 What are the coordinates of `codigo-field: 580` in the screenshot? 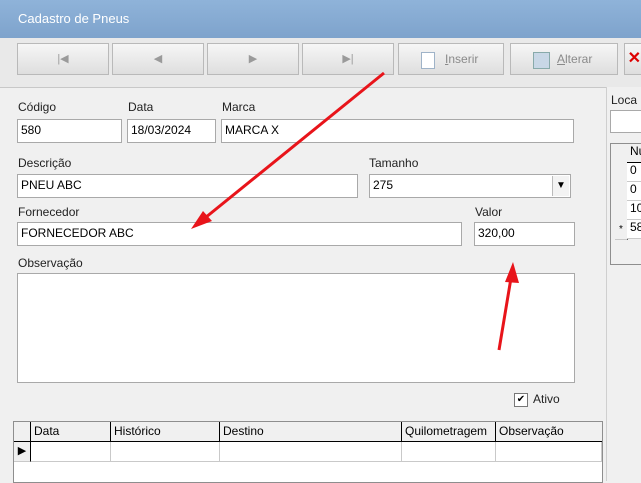 It's located at (69, 131).